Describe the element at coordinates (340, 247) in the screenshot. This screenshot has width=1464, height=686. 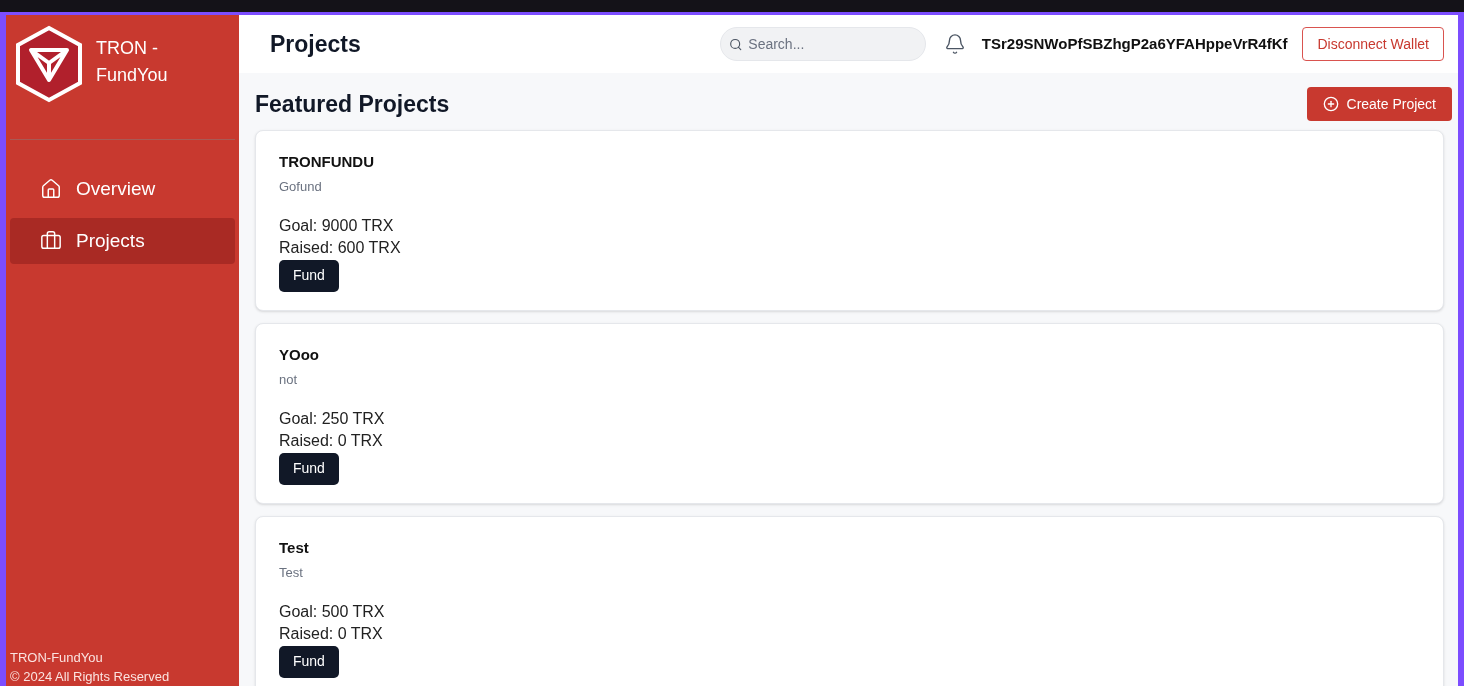
I see `raised-text: Raised: 600 TRX` at that location.